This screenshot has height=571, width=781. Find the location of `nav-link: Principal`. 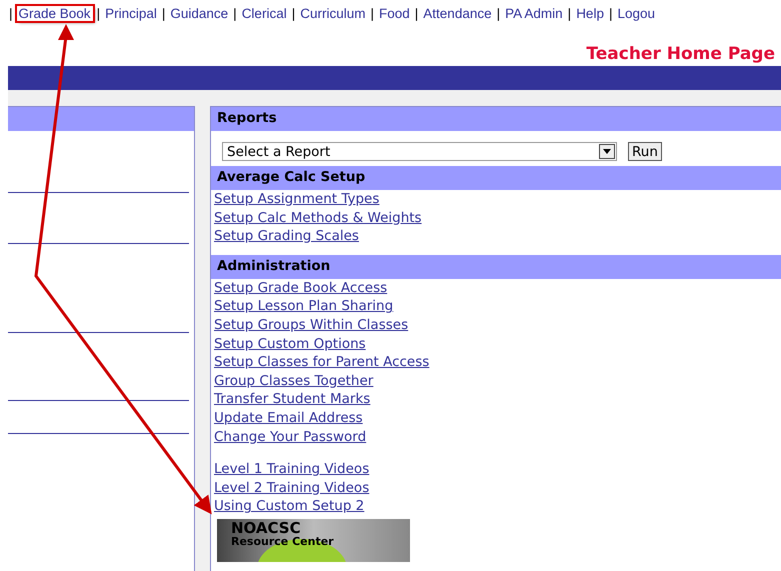

nav-link: Principal is located at coordinates (131, 13).